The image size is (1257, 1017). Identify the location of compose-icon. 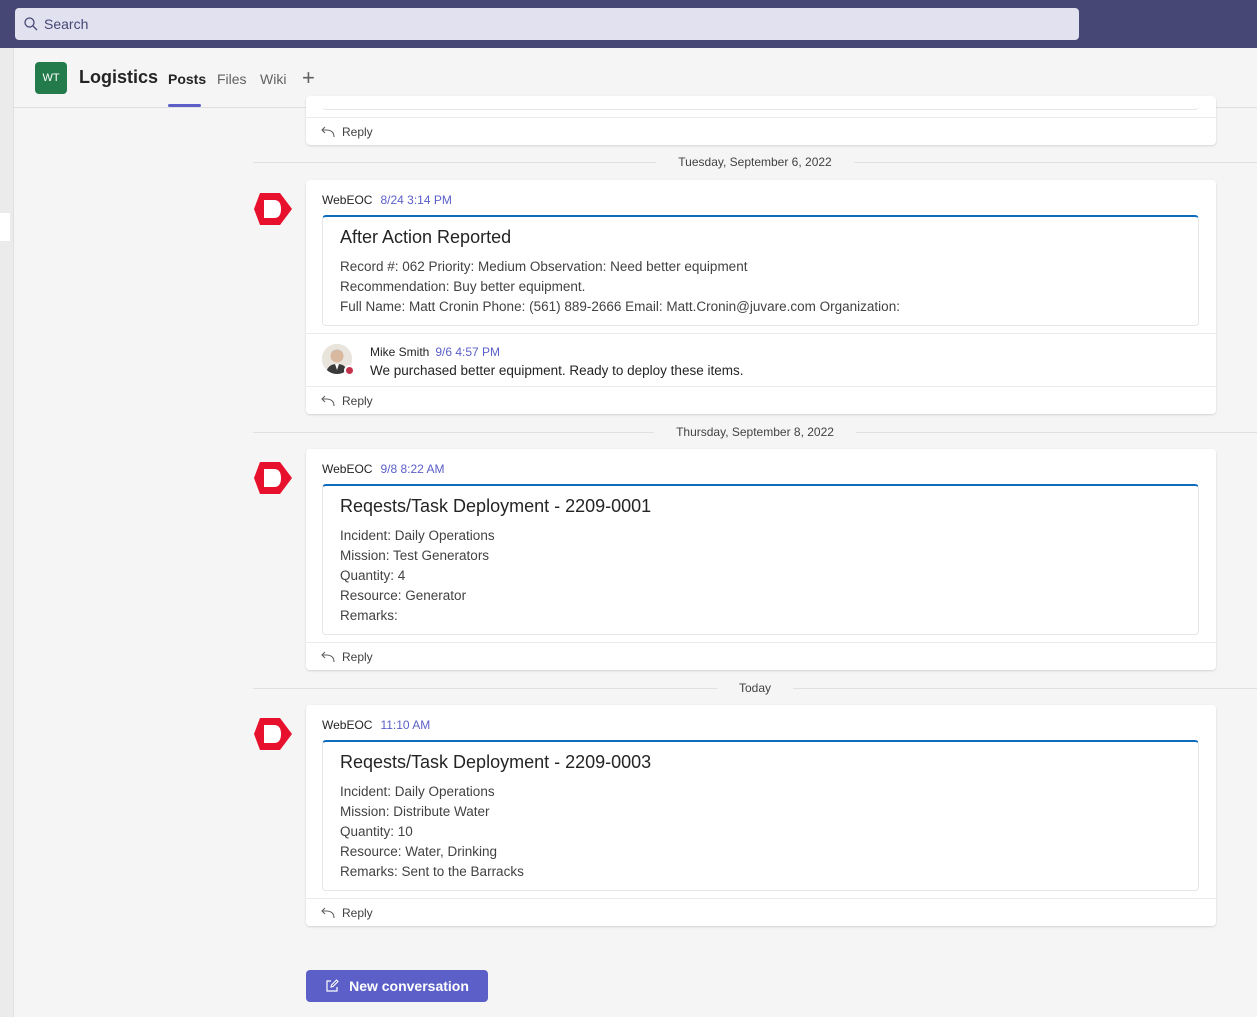
(332, 985).